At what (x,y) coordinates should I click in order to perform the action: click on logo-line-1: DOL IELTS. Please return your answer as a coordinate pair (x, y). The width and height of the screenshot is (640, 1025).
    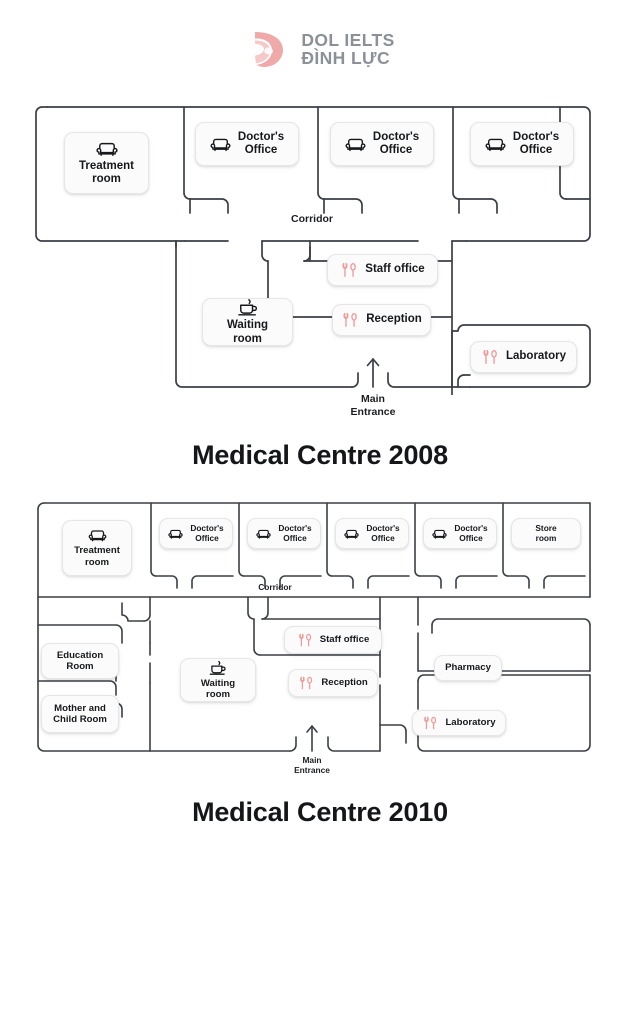
    Looking at the image, I should click on (348, 39).